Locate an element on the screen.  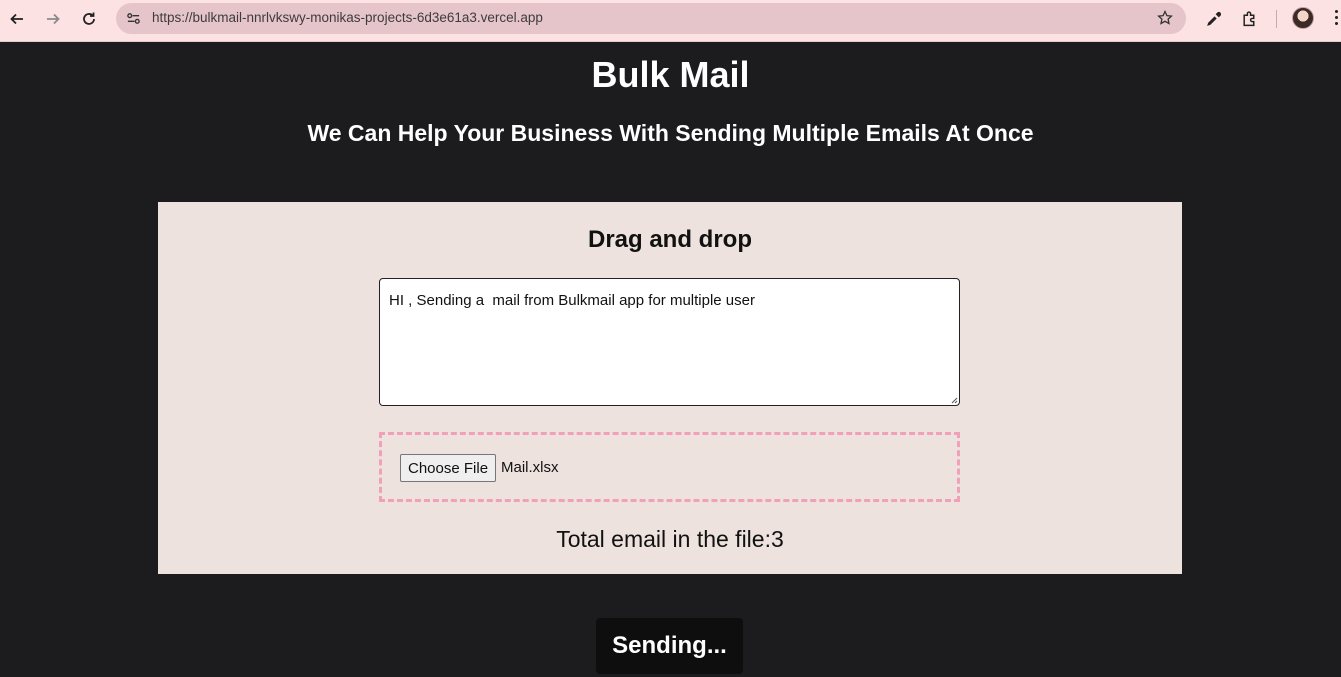
eyedropper-icon is located at coordinates (1213, 19).